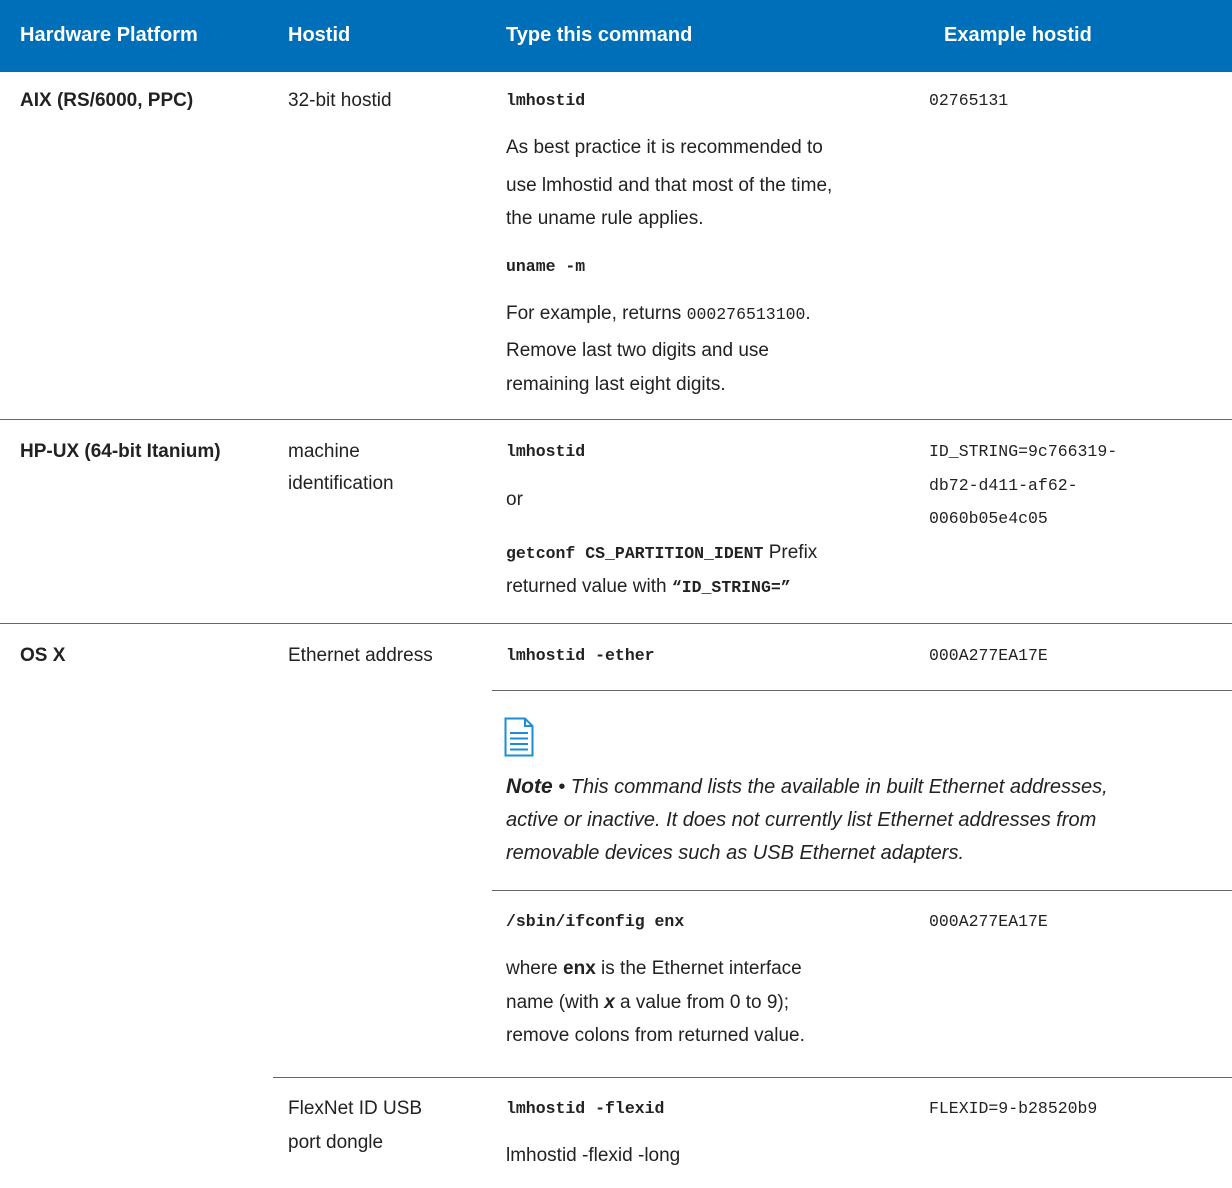 The width and height of the screenshot is (1232, 1188). Describe the element at coordinates (514, 499) in the screenshot. I see `or-text: or` at that location.